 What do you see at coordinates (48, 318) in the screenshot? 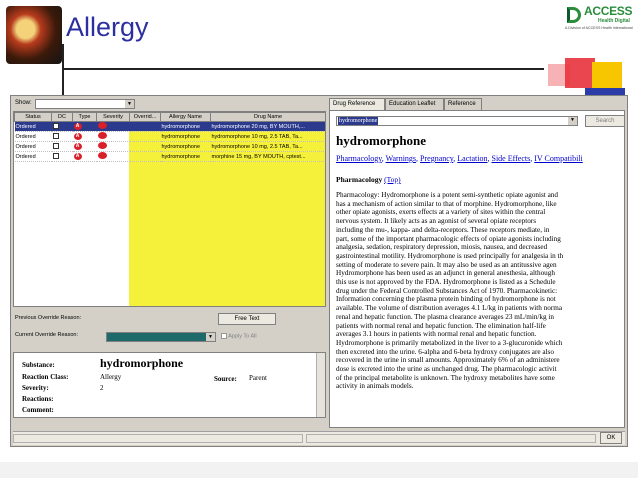
I see `previous-override-label: Previous Override Reason:` at bounding box center [48, 318].